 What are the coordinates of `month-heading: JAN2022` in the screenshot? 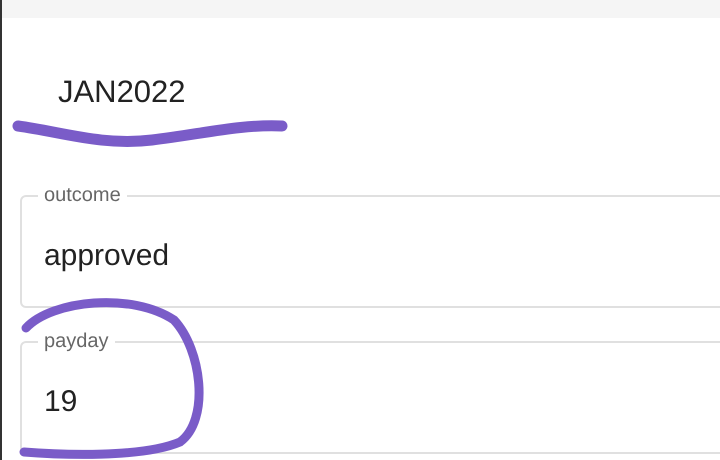 It's located at (122, 92).